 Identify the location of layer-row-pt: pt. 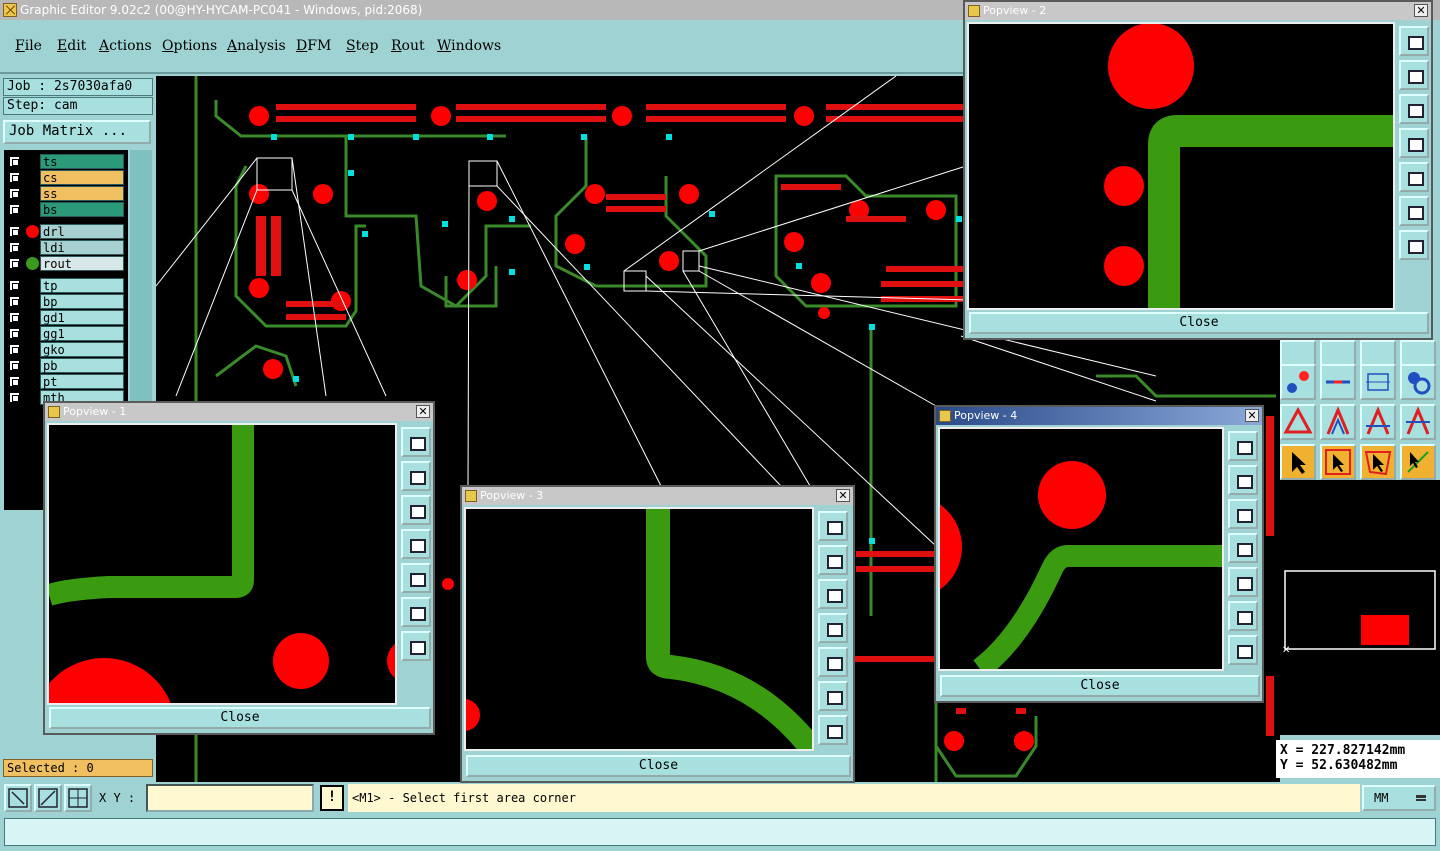
(65, 381).